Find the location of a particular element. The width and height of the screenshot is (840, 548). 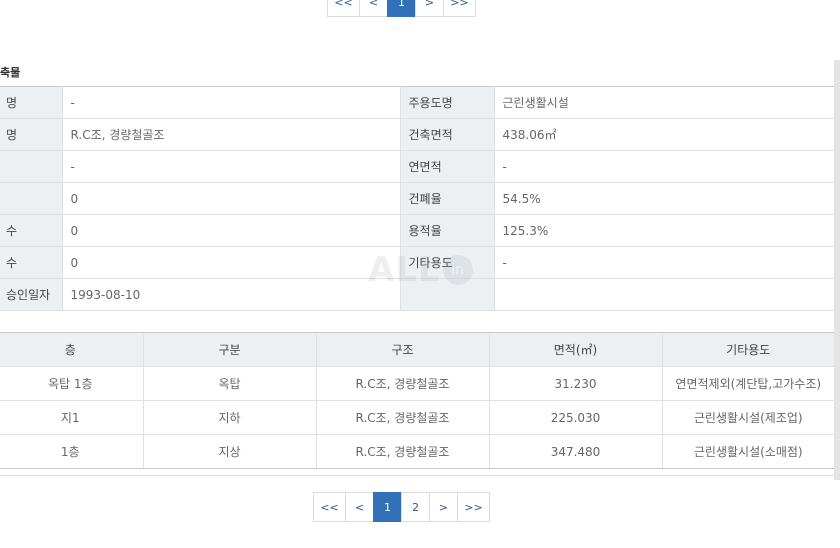

pagination-bottom: << < 1 2 > >> is located at coordinates (401, 507).